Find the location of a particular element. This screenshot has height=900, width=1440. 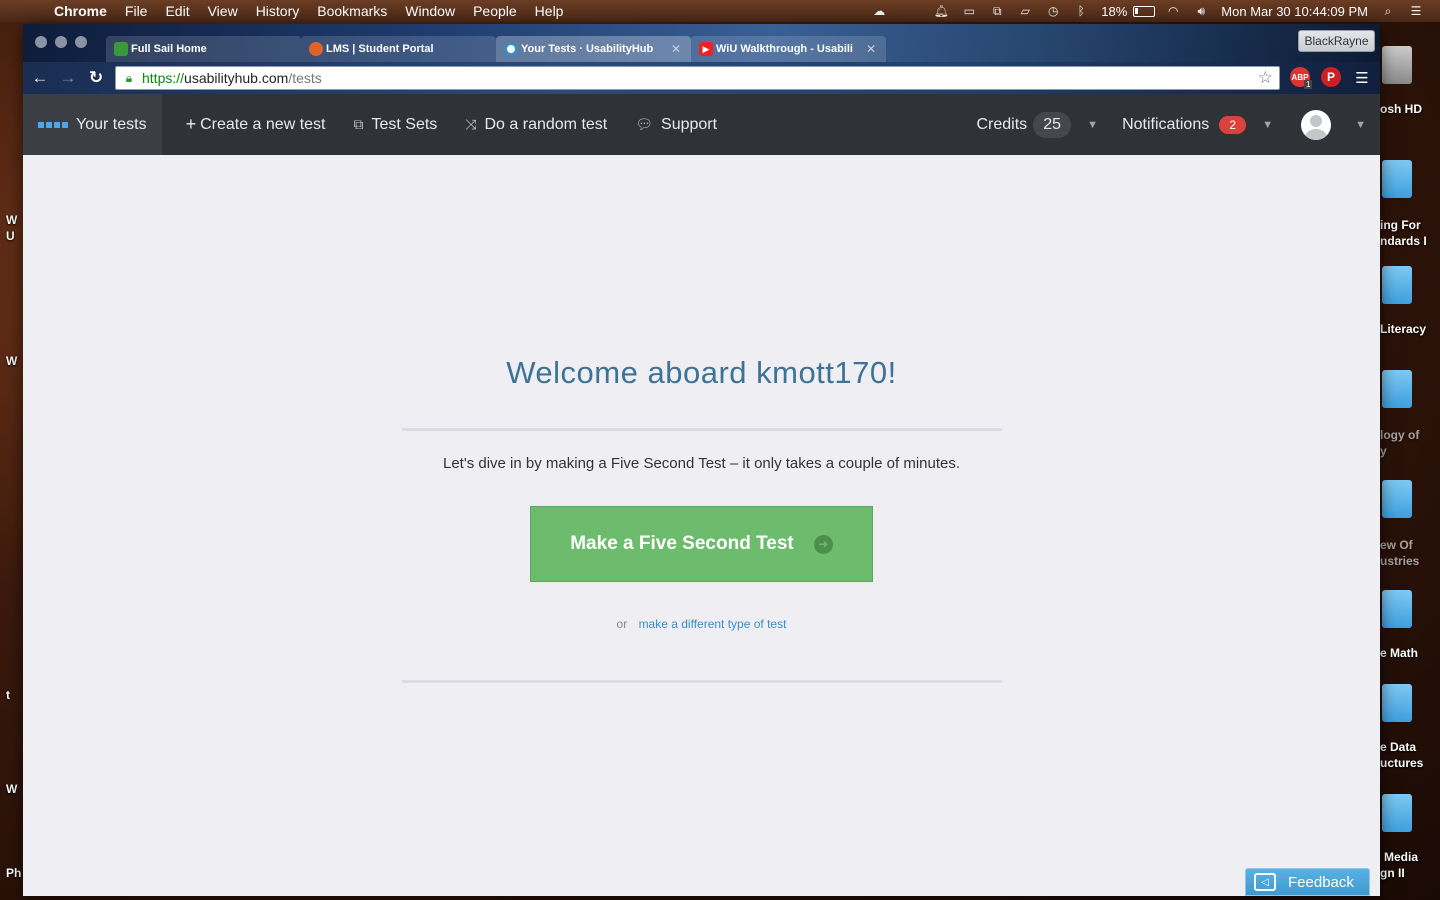

desktop-label-right: logy of is located at coordinates (1399, 435).